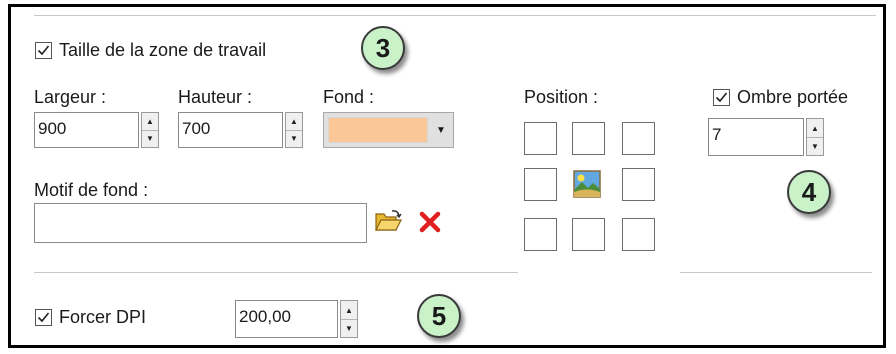 This screenshot has width=896, height=354. Describe the element at coordinates (441, 130) in the screenshot. I see `dropdown-arrow-icon: ▼` at that location.